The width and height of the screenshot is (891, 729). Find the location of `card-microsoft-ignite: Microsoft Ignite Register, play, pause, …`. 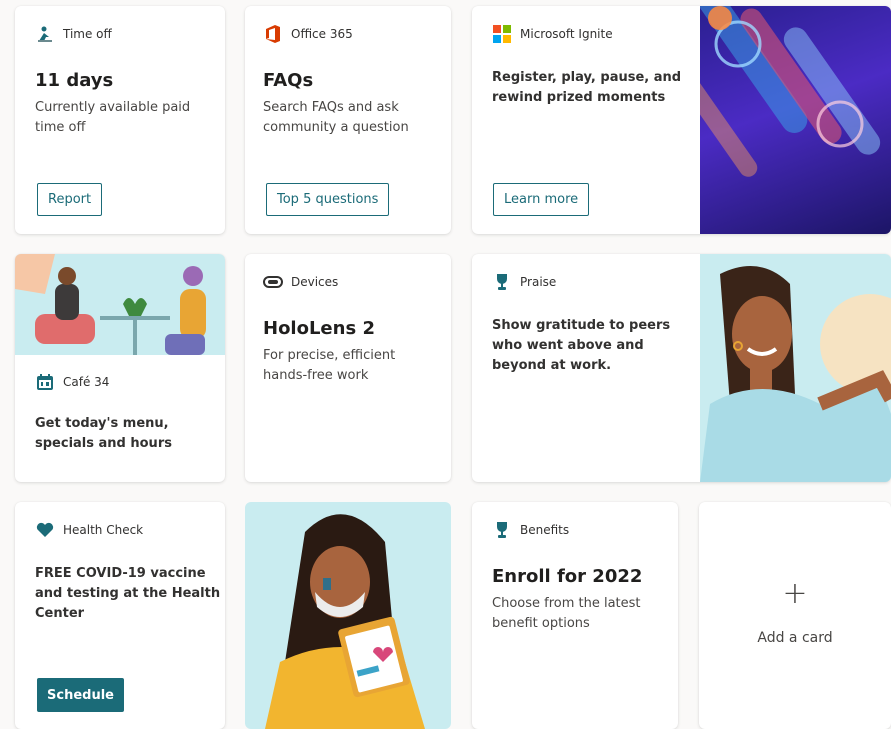

card-microsoft-ignite: Microsoft Ignite Register, play, pause, … is located at coordinates (681, 120).